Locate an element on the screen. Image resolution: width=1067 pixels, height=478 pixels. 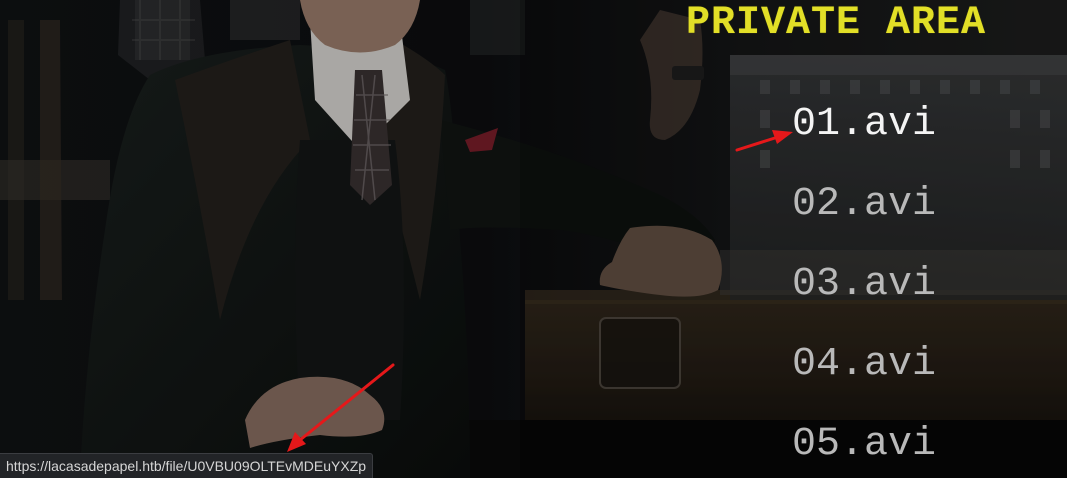
file-link-05: 05.avi is located at coordinates (864, 448).